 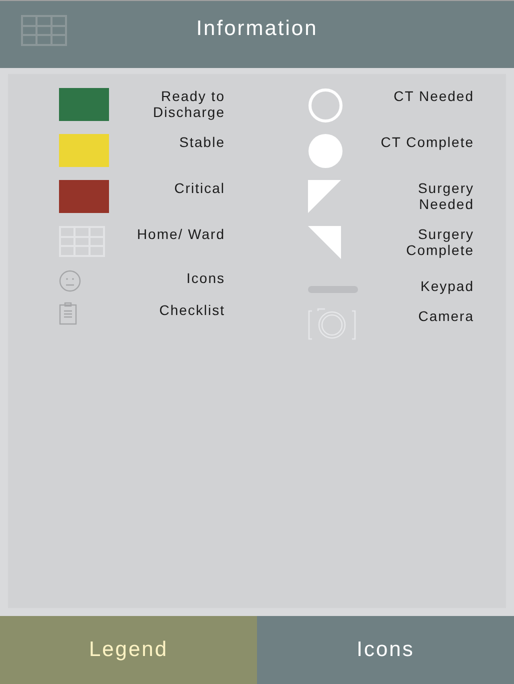 What do you see at coordinates (445, 196) in the screenshot?
I see `legend-label: Surgery Needed` at bounding box center [445, 196].